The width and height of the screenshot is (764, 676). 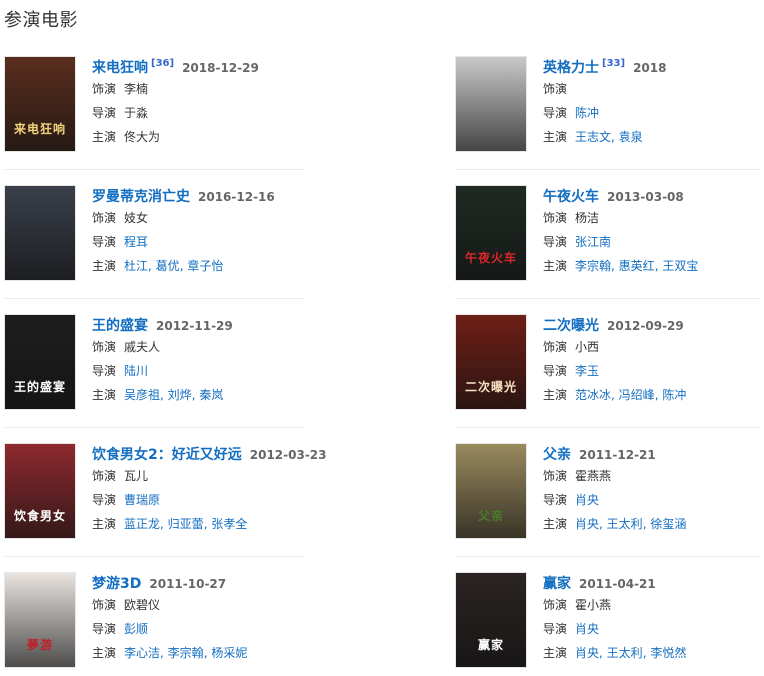 What do you see at coordinates (40, 104) in the screenshot?
I see `movie-poster: 来电狂响` at bounding box center [40, 104].